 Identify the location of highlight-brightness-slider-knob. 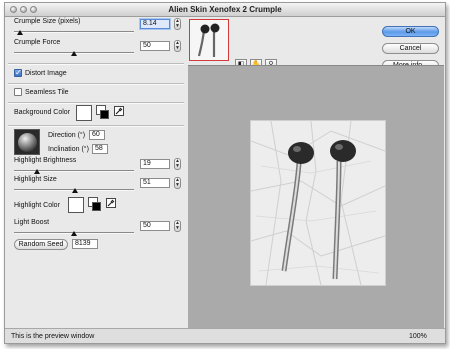
(36, 171).